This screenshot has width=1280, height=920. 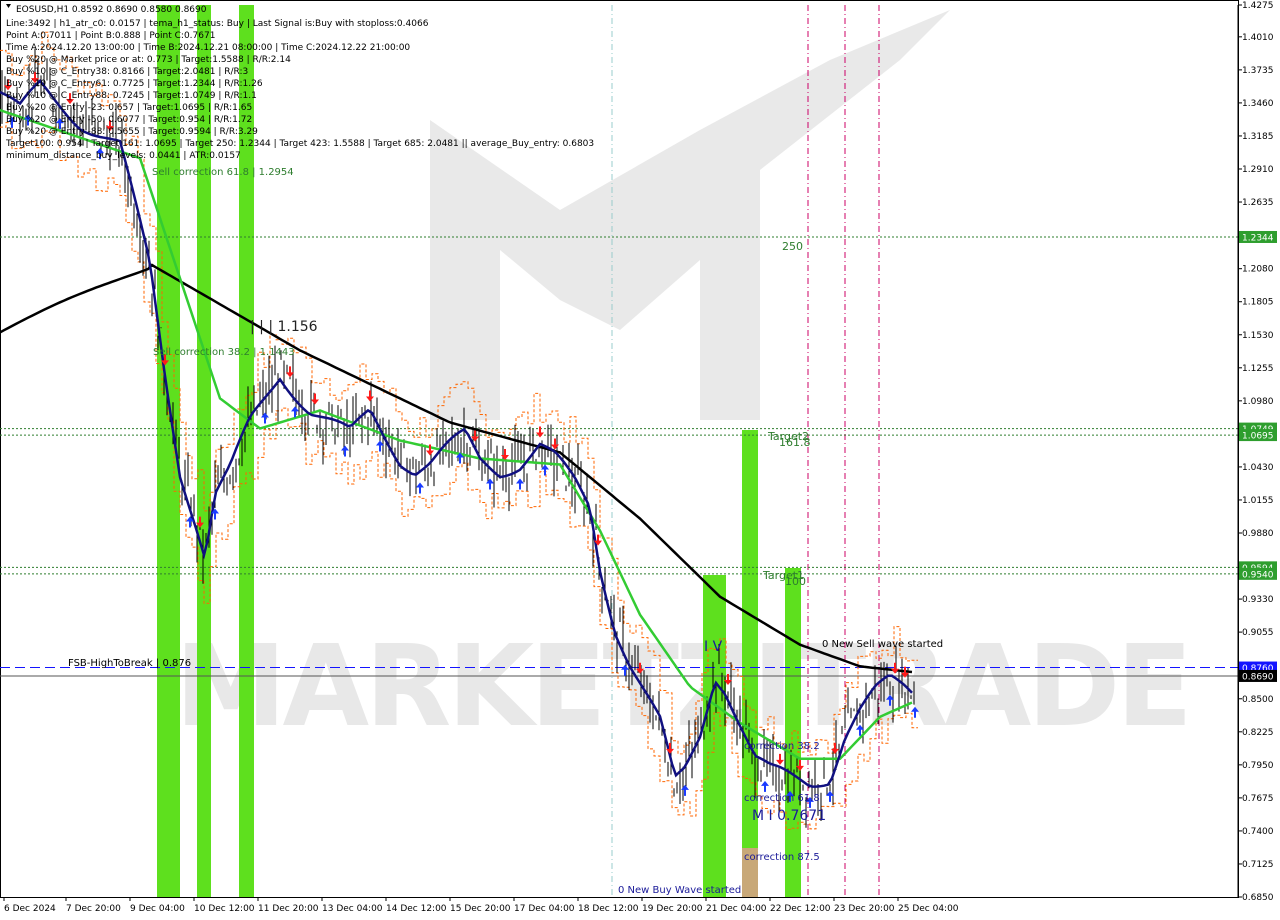 What do you see at coordinates (1258, 633) in the screenshot?
I see `y-tick-label: 0.9055` at bounding box center [1258, 633].